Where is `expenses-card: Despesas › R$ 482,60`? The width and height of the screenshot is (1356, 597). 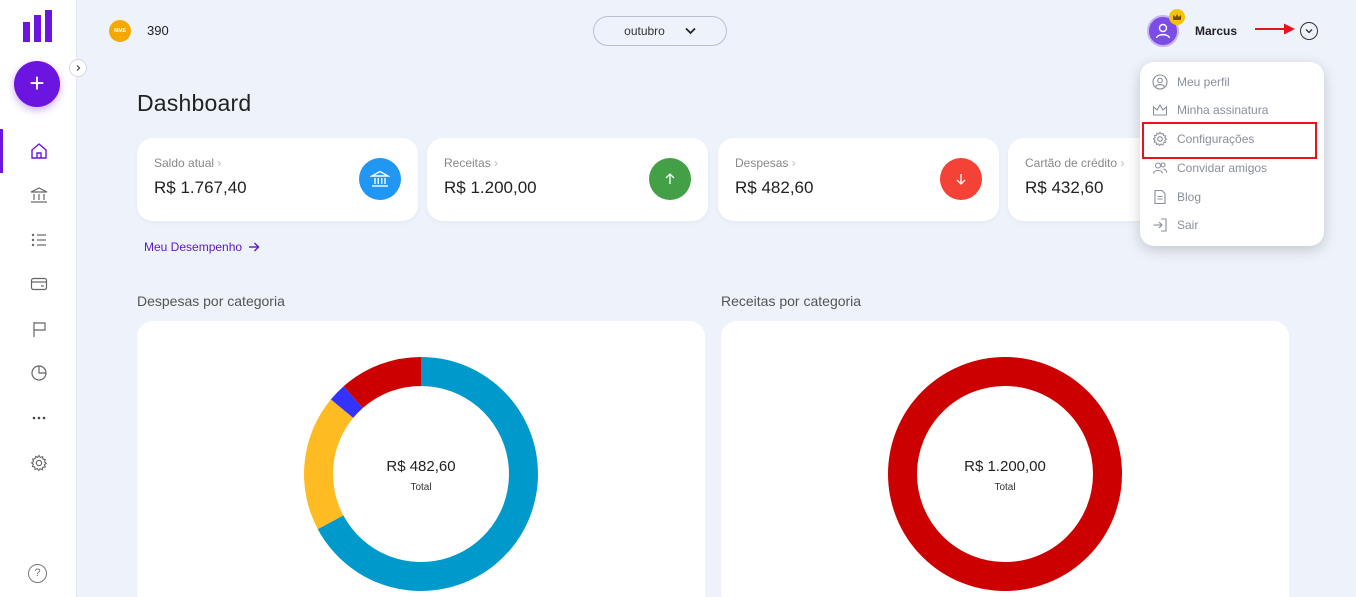 expenses-card: Despesas › R$ 482,60 is located at coordinates (858, 179).